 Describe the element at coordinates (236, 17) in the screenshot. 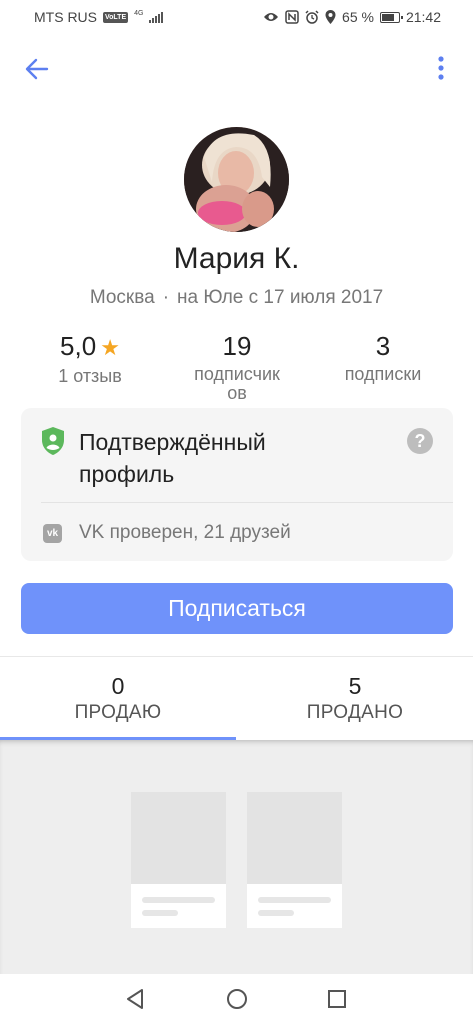

I see `status-bar: MTS RUS VoLTE 4G 65 % 21:42` at that location.